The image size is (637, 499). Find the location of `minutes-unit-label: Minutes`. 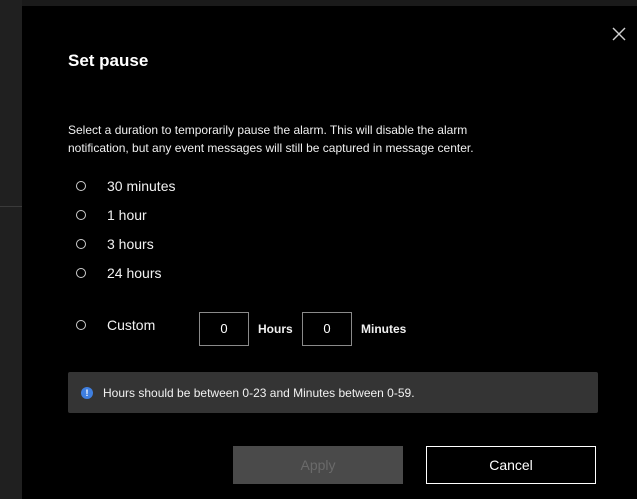

minutes-unit-label: Minutes is located at coordinates (384, 329).